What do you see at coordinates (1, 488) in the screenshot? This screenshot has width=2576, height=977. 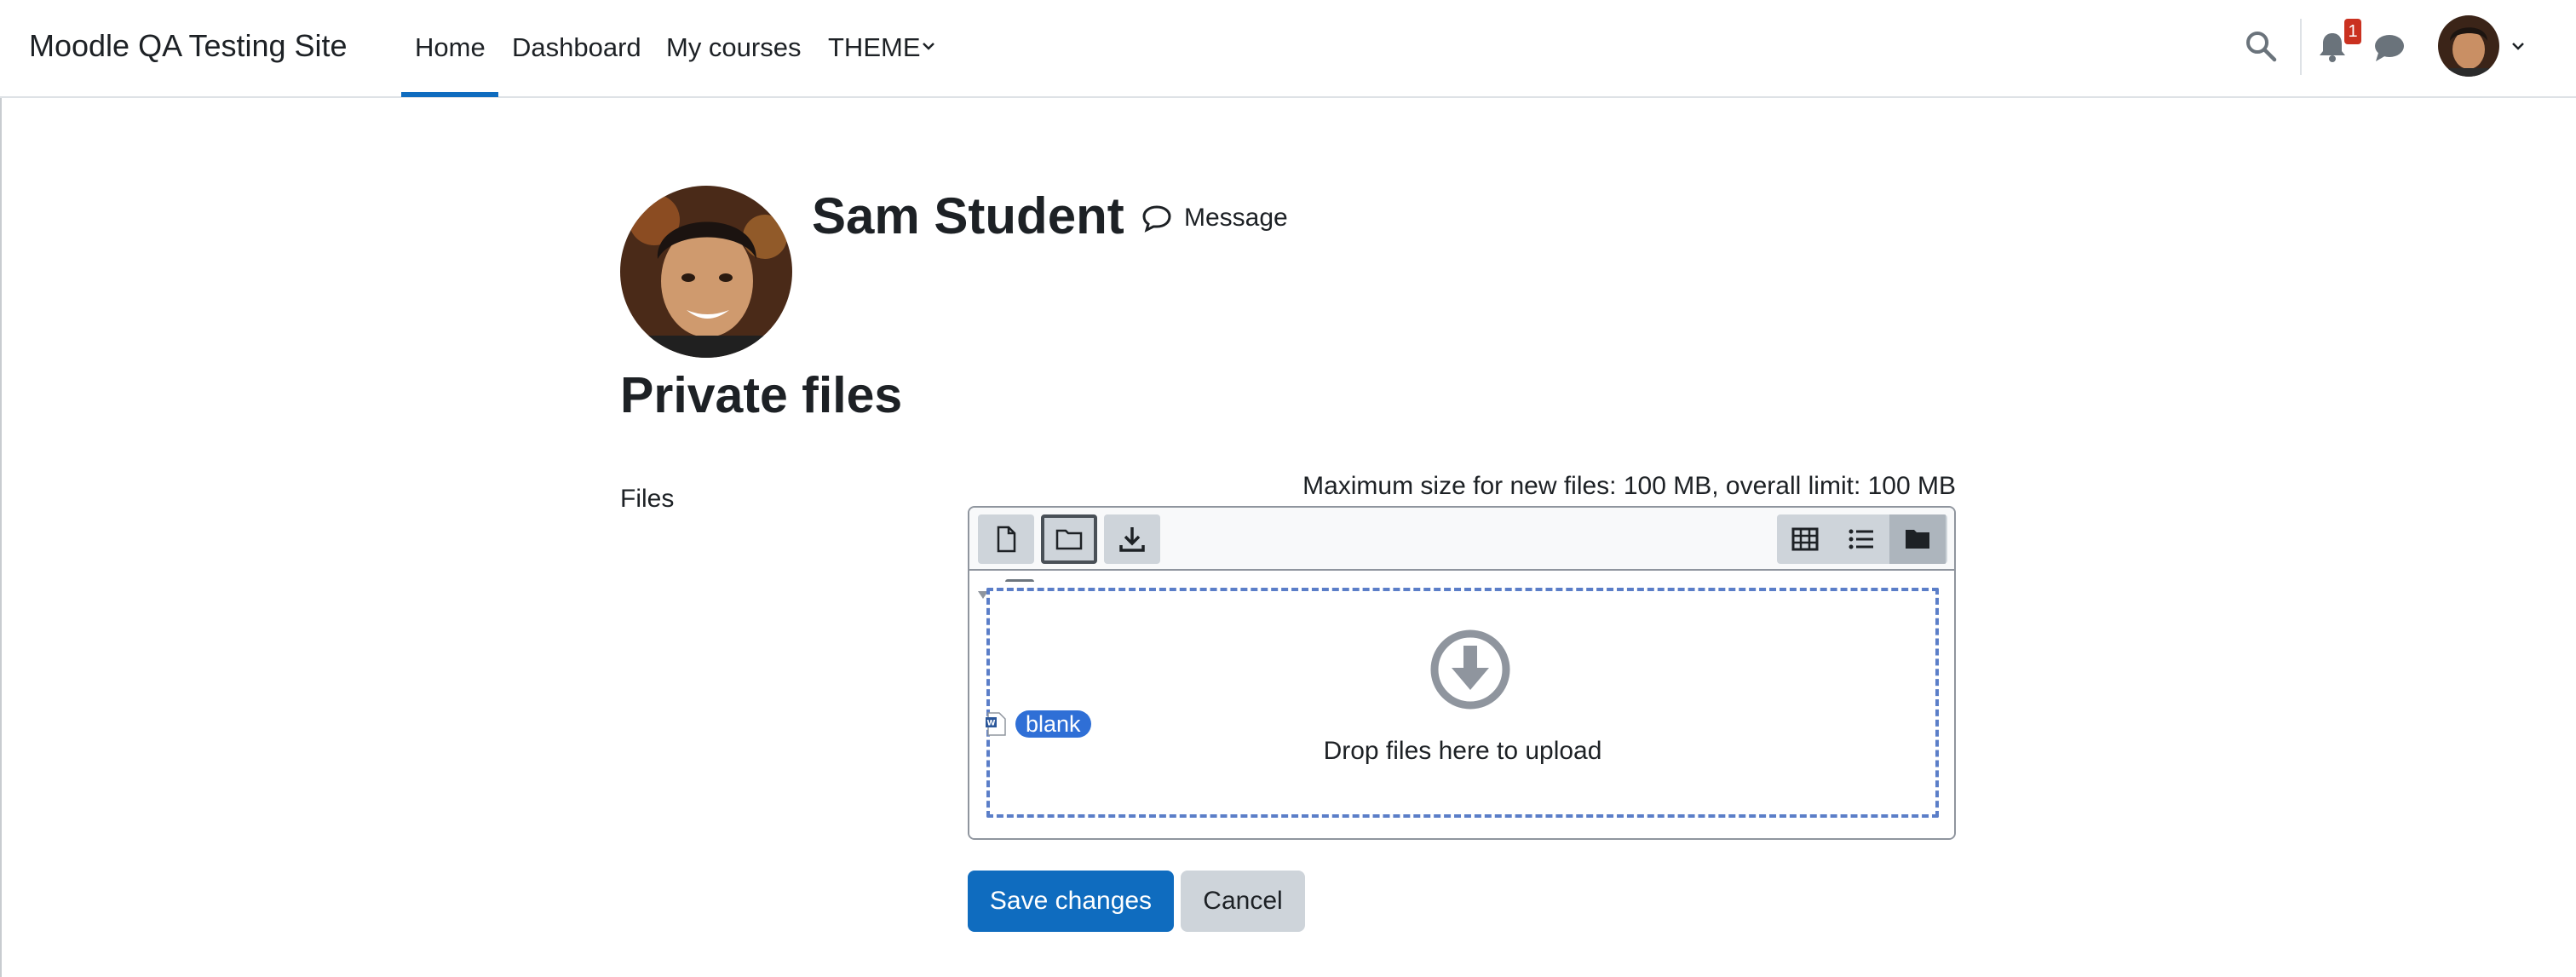 I see `window-edge` at bounding box center [1, 488].